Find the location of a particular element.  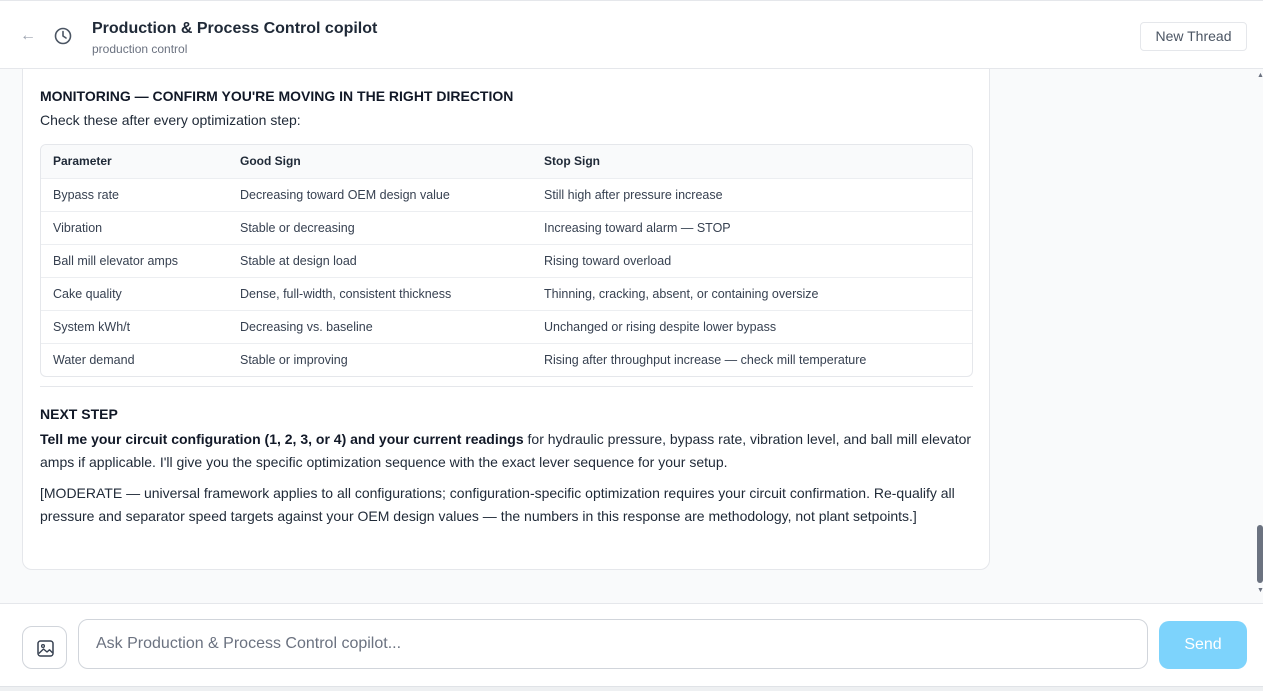

table-cell: Still high after pressure increase is located at coordinates (633, 195).